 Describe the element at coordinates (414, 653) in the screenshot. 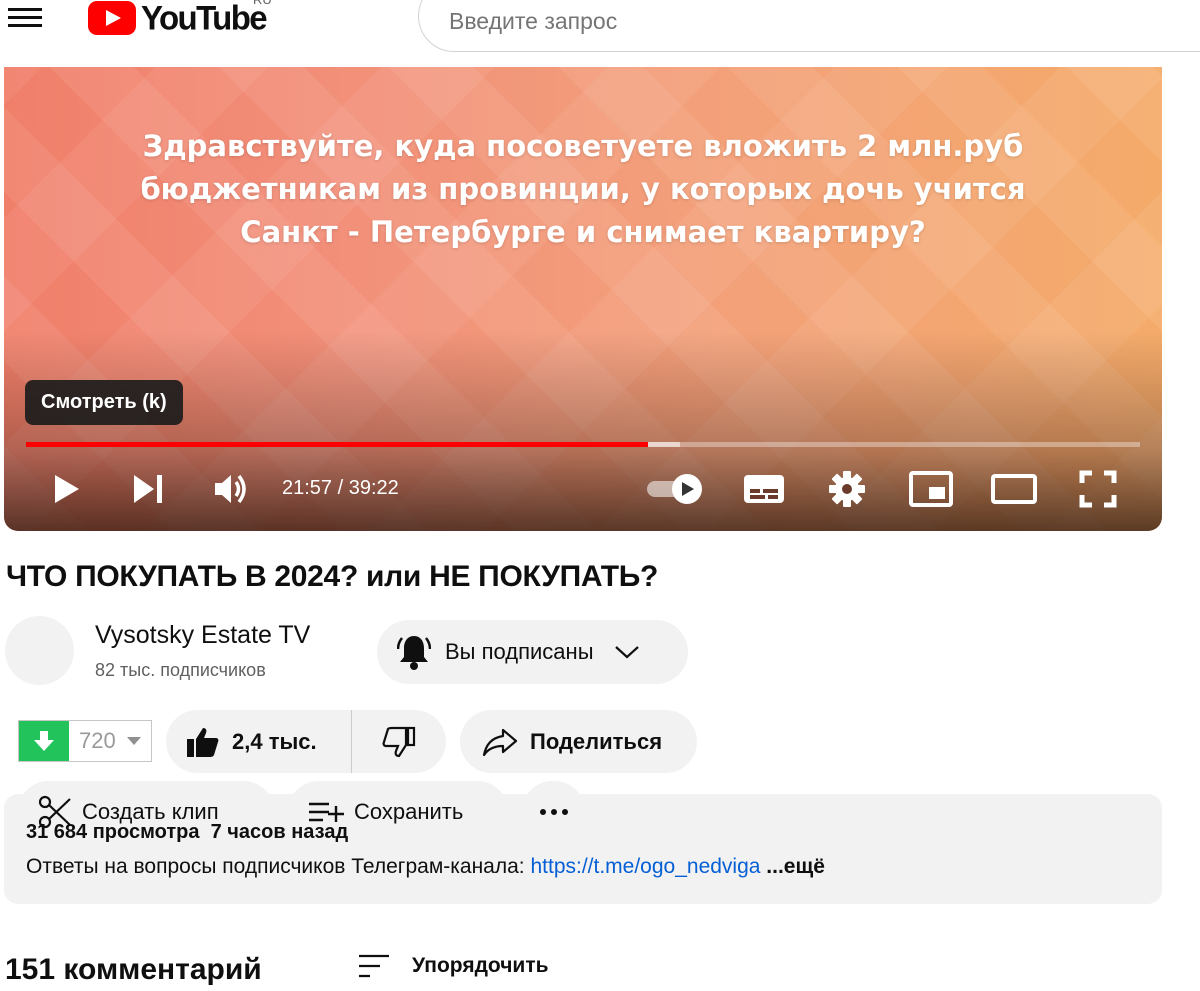

I see `bell-icon` at that location.